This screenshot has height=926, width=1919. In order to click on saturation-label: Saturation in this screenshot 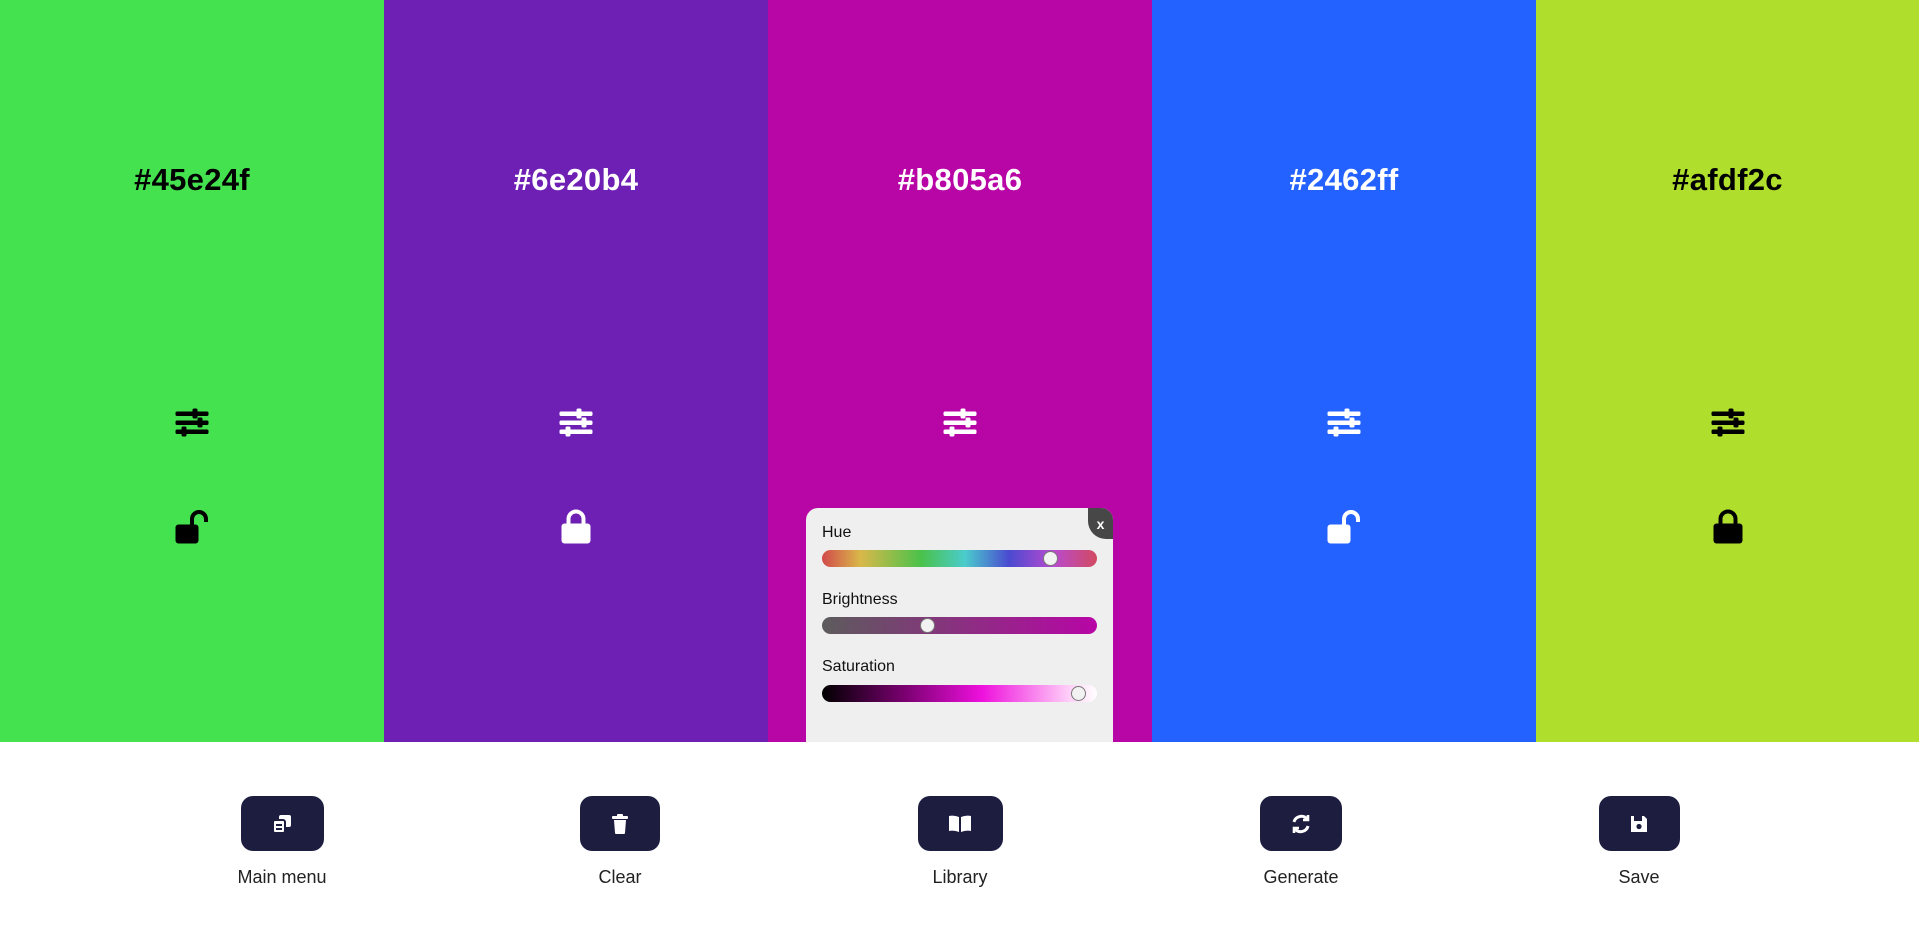, I will do `click(858, 666)`.